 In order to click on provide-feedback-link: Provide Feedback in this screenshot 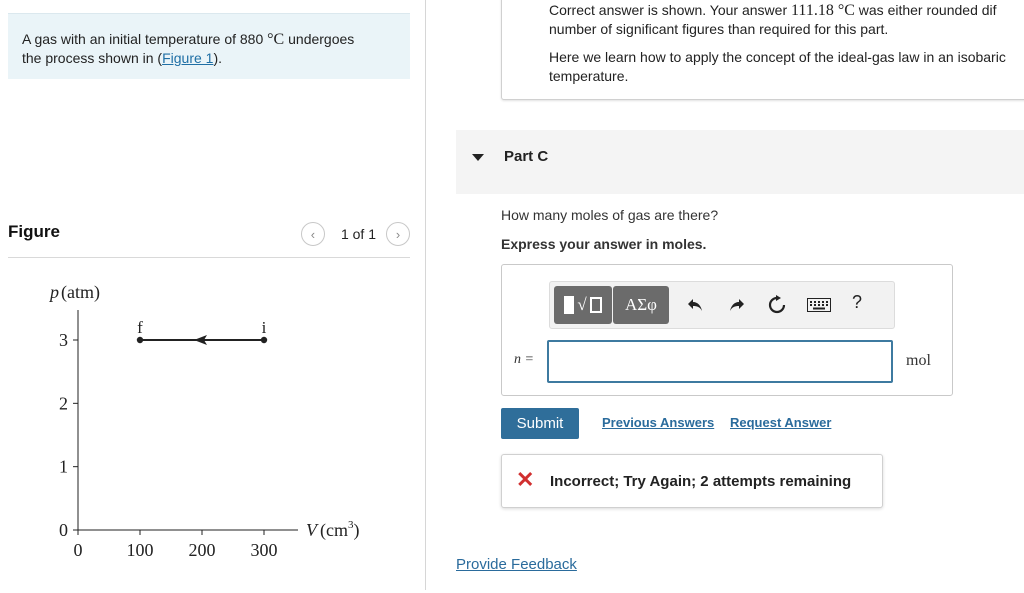, I will do `click(516, 564)`.